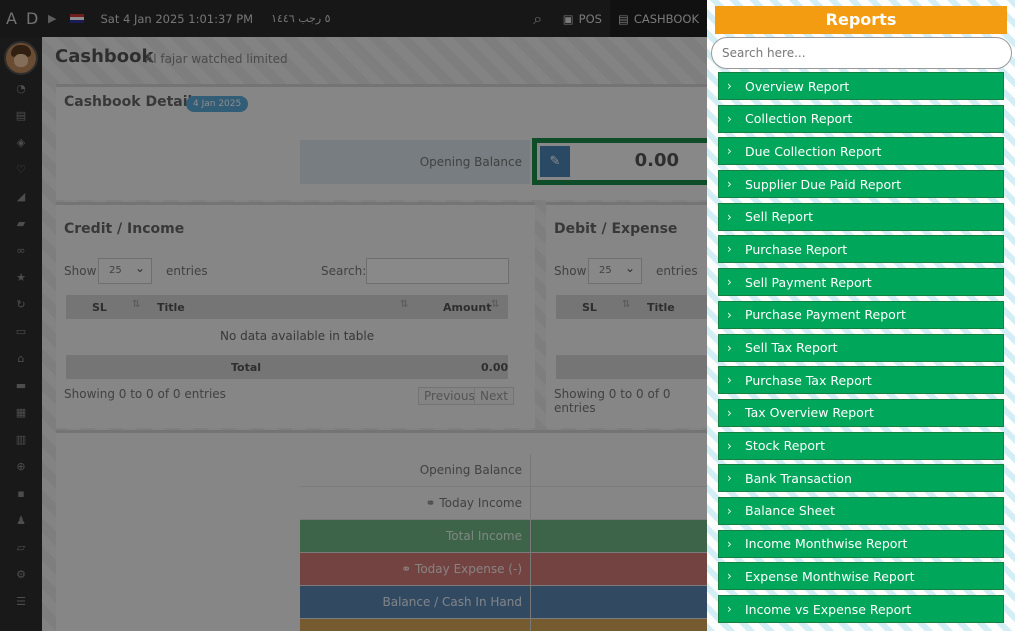 The width and height of the screenshot is (1015, 631). Describe the element at coordinates (861, 543) in the screenshot. I see `report-item: › Income Monthwise Report` at that location.